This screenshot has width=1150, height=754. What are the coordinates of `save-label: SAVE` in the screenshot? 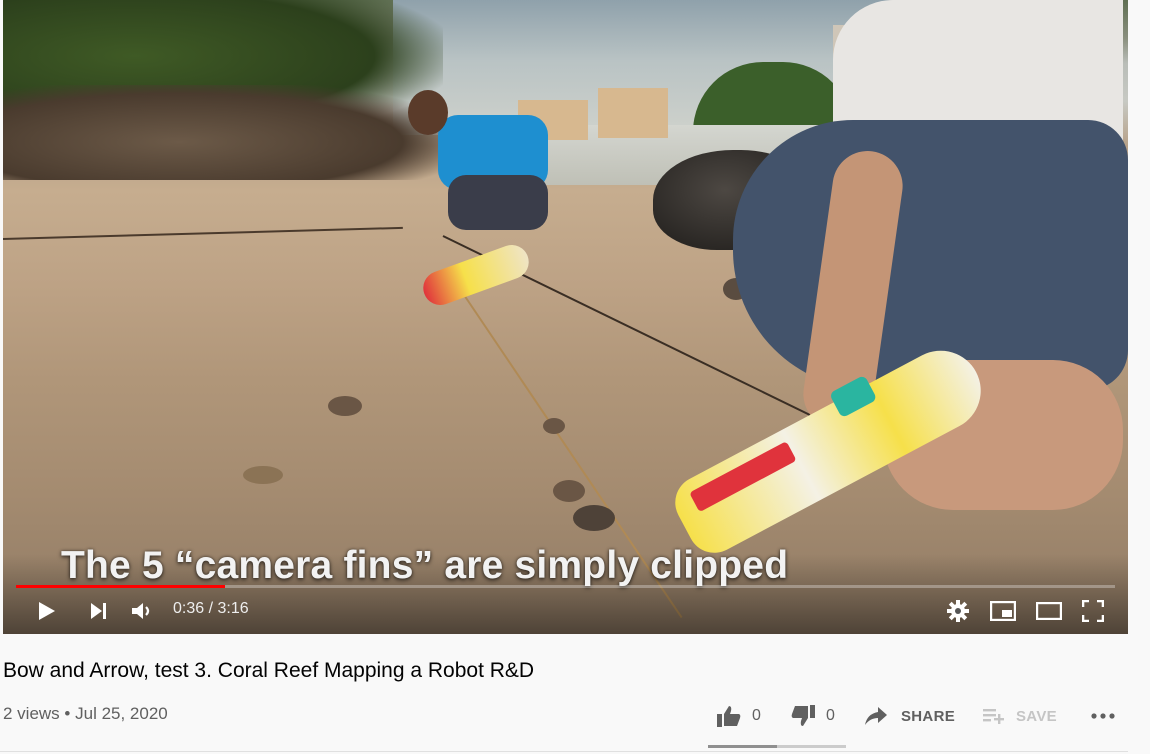 It's located at (1036, 716).